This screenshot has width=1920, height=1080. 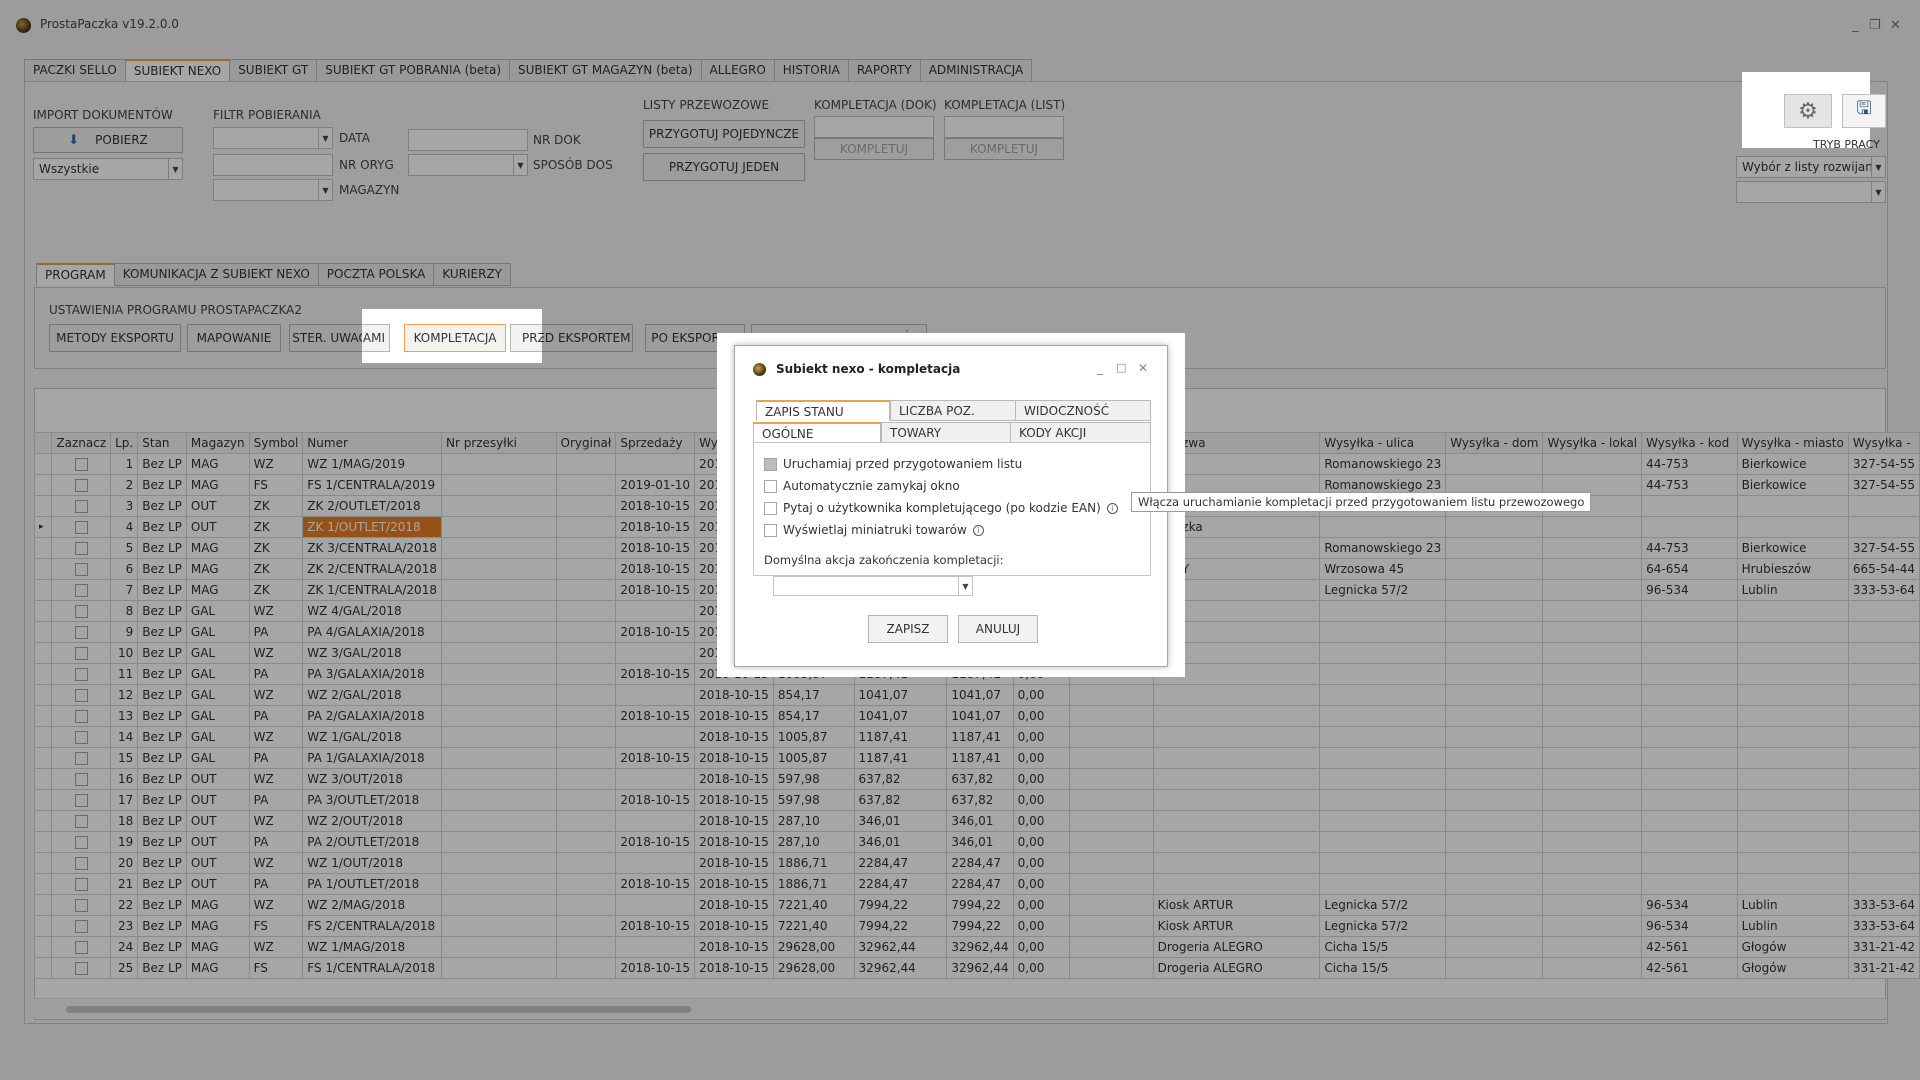 I want to click on default-action-label: Domyślna akcja zakończenia kompletacji:, so click(x=884, y=560).